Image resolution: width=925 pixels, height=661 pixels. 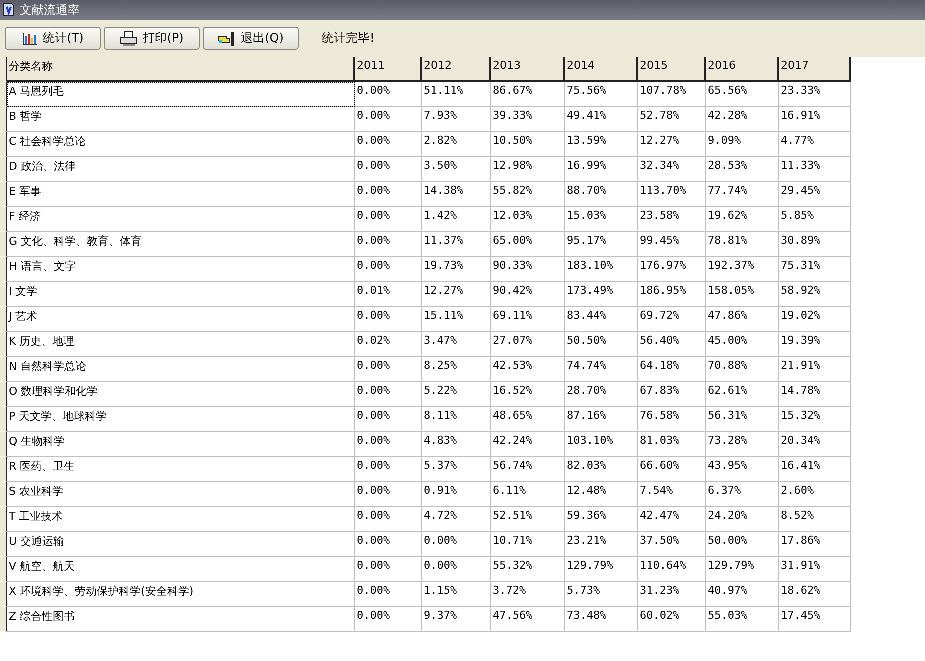 I want to click on table-cell: 8.52%, so click(x=815, y=519).